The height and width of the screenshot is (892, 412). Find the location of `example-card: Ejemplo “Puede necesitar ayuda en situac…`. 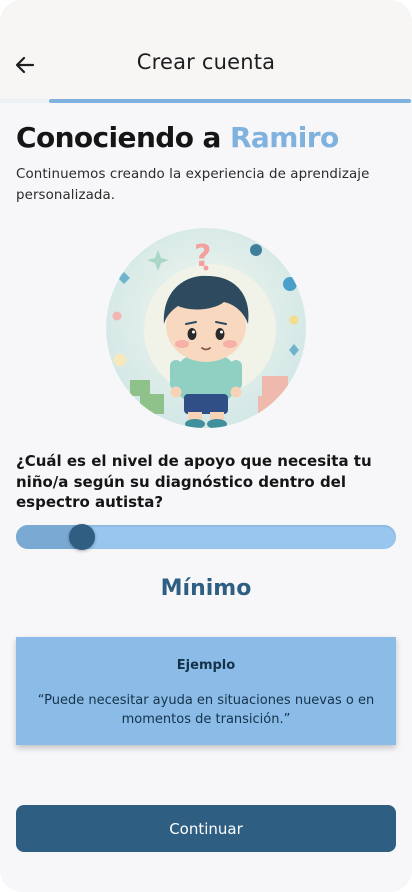

example-card: Ejemplo “Puede necesitar ayuda en situac… is located at coordinates (206, 691).